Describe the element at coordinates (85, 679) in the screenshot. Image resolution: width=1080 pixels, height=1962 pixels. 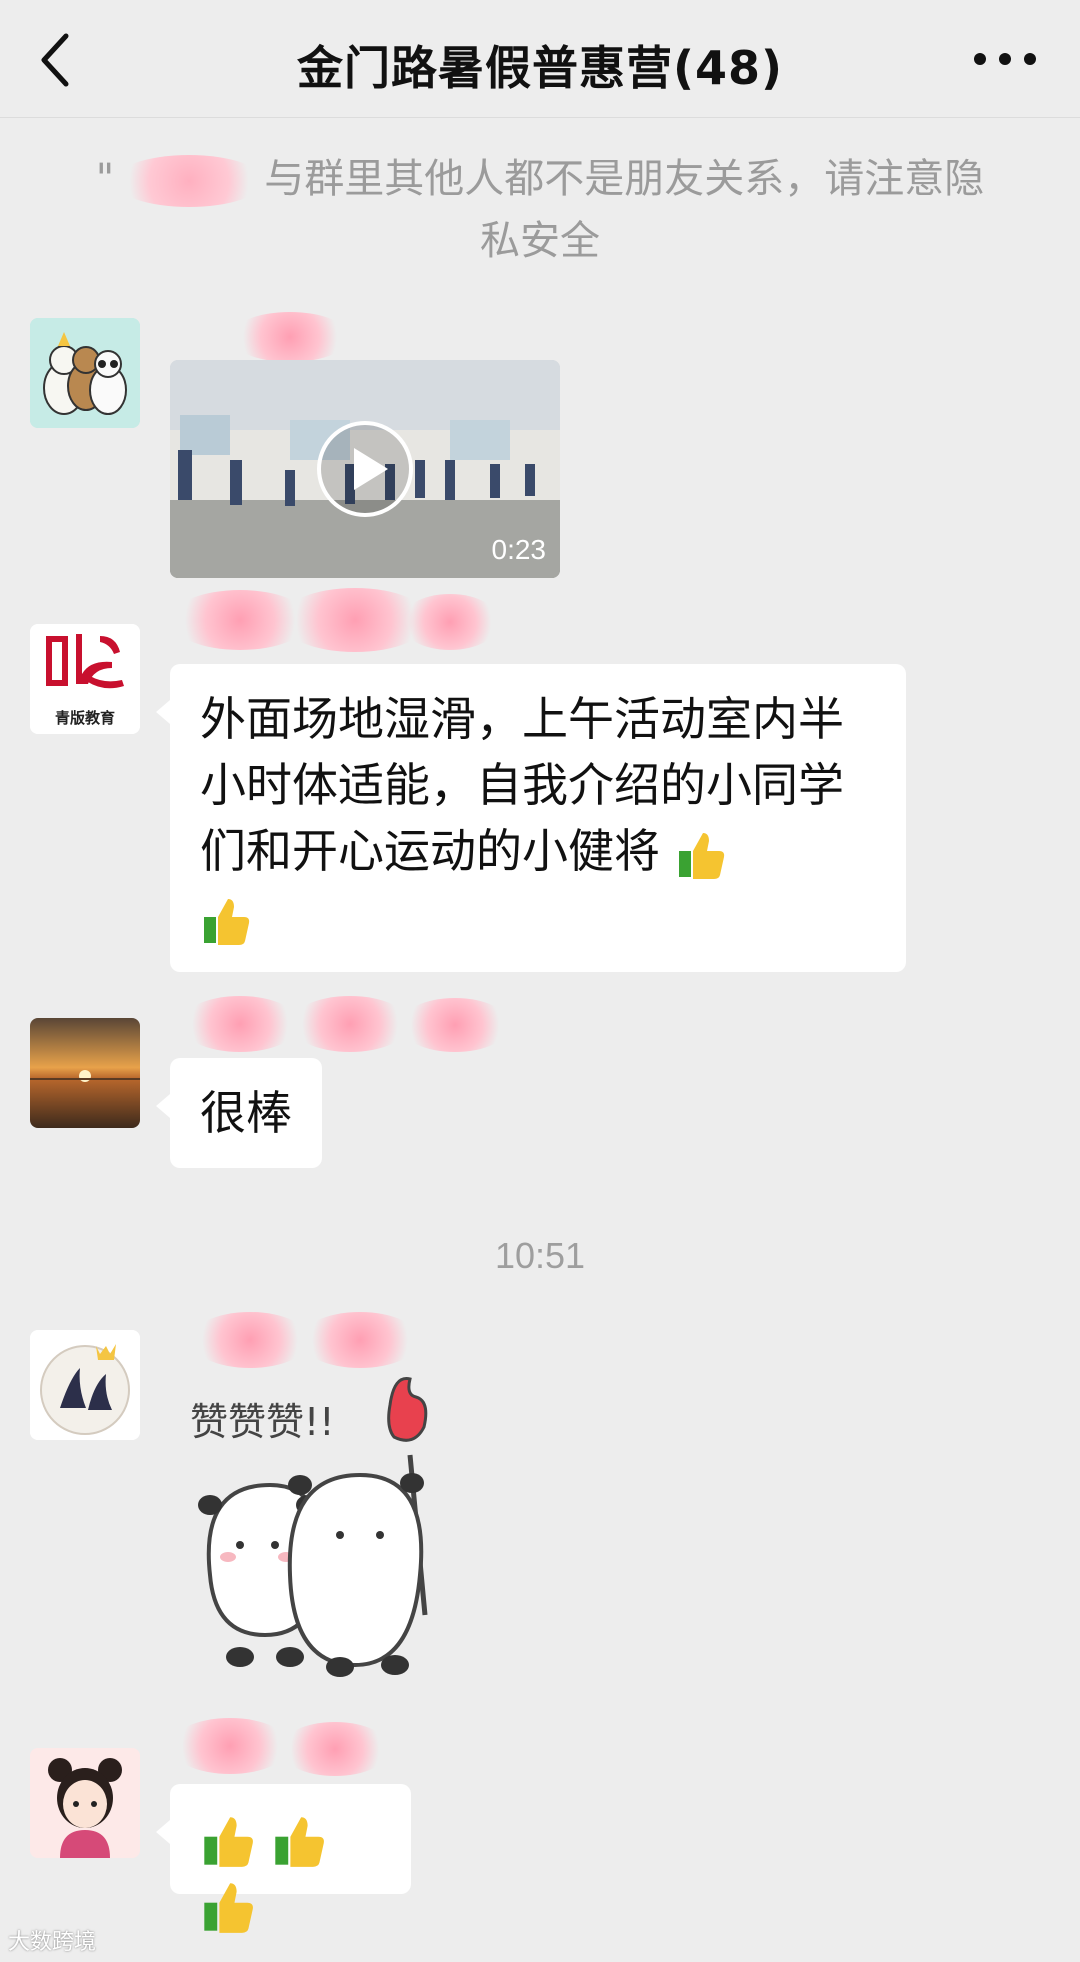
I see `avatar: 青版教育` at that location.